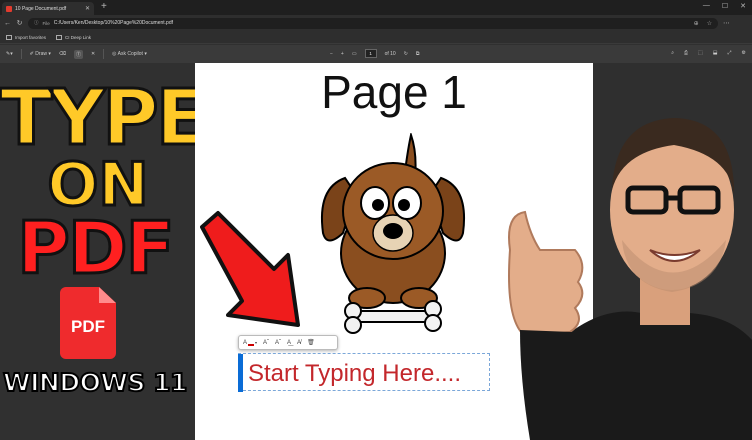 This screenshot has height=440, width=752. I want to click on new-tab-icon: +, so click(104, 6).